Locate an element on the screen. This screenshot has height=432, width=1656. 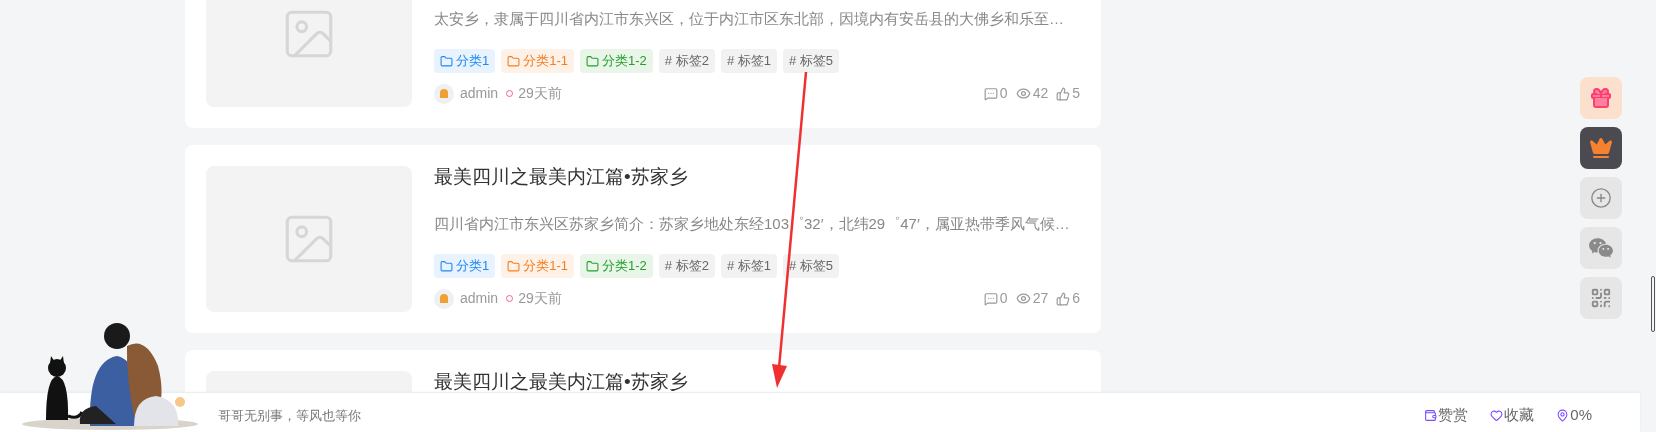
like-count: 5 is located at coordinates (1076, 93).